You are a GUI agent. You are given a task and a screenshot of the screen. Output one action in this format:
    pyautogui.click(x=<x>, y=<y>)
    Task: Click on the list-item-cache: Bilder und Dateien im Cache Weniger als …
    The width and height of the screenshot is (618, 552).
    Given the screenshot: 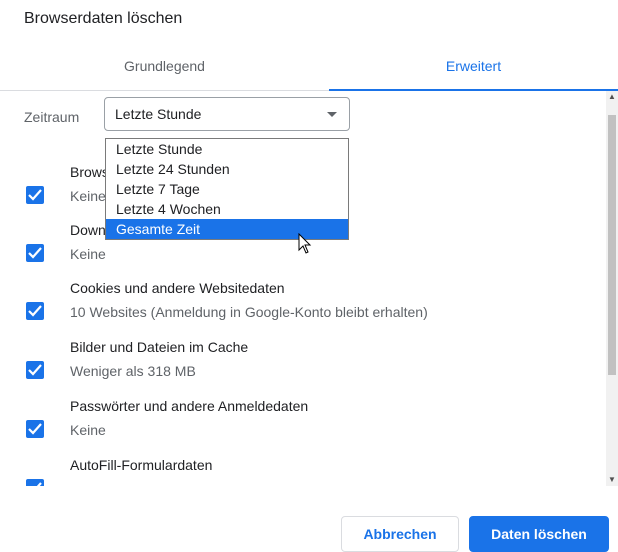 What is the action you would take?
    pyautogui.click(x=303, y=368)
    